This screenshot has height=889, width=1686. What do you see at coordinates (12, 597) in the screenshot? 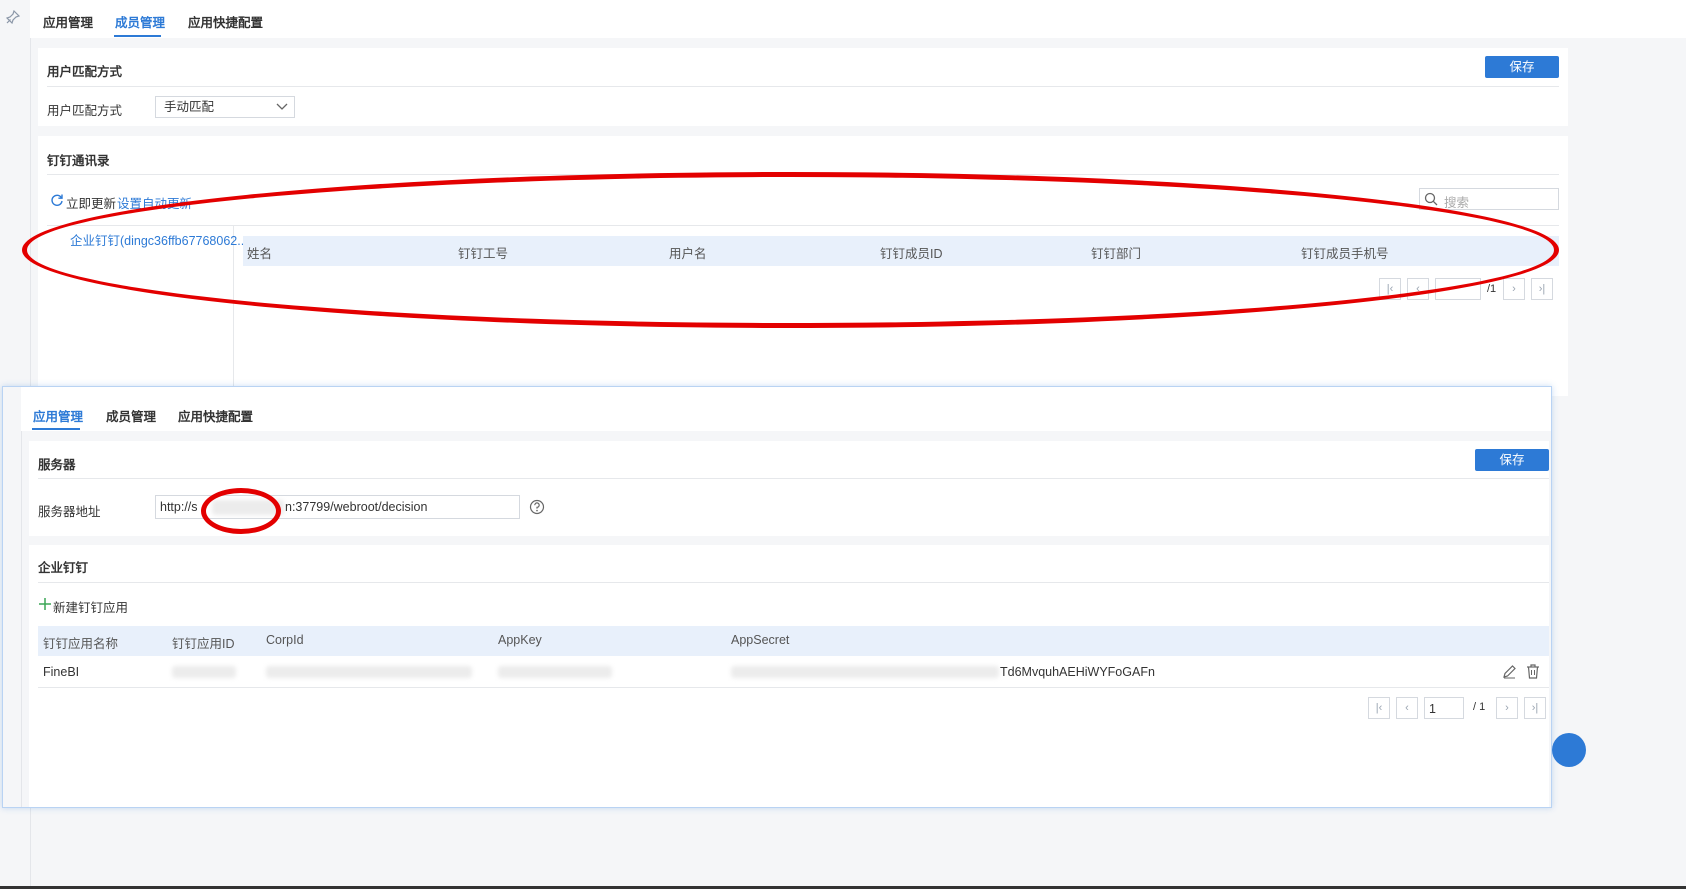
I see `overlay-left-rail` at bounding box center [12, 597].